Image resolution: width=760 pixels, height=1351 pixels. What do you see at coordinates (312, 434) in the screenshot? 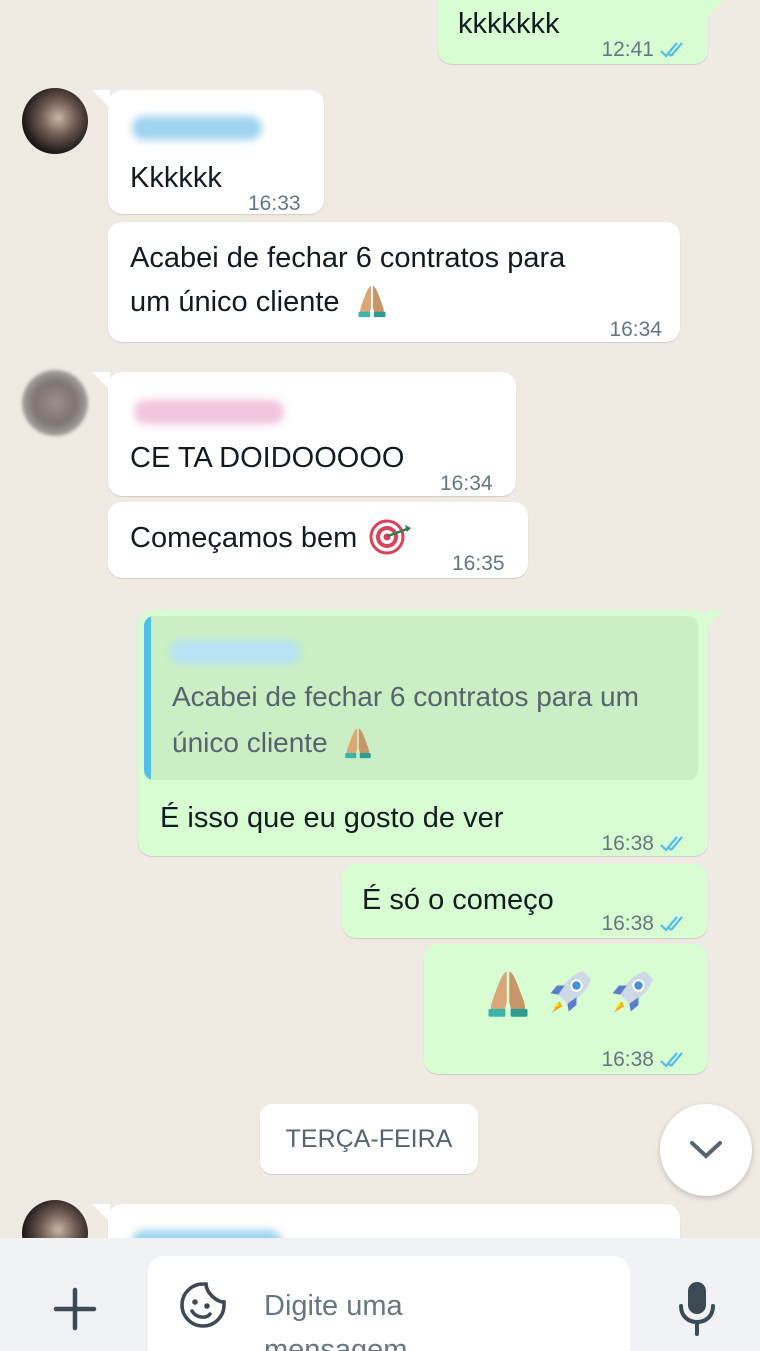
I see `message-bubble-incoming: CE TA DOIDOOOOO 16:34` at bounding box center [312, 434].